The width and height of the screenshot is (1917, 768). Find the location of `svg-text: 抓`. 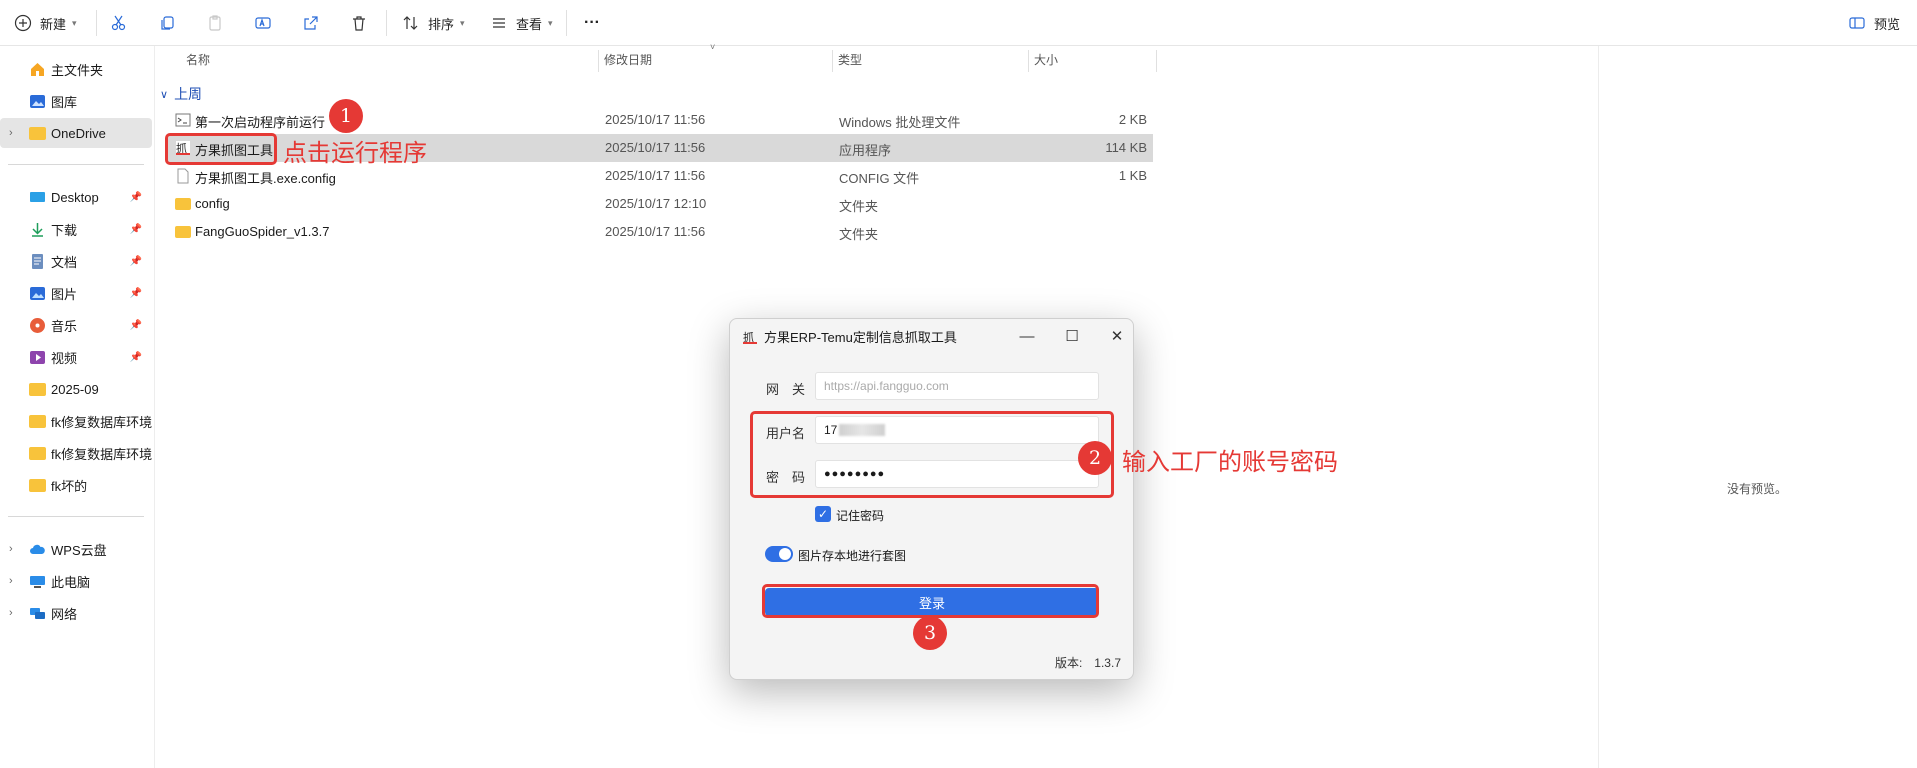

svg-text: 抓 is located at coordinates (748, 337).